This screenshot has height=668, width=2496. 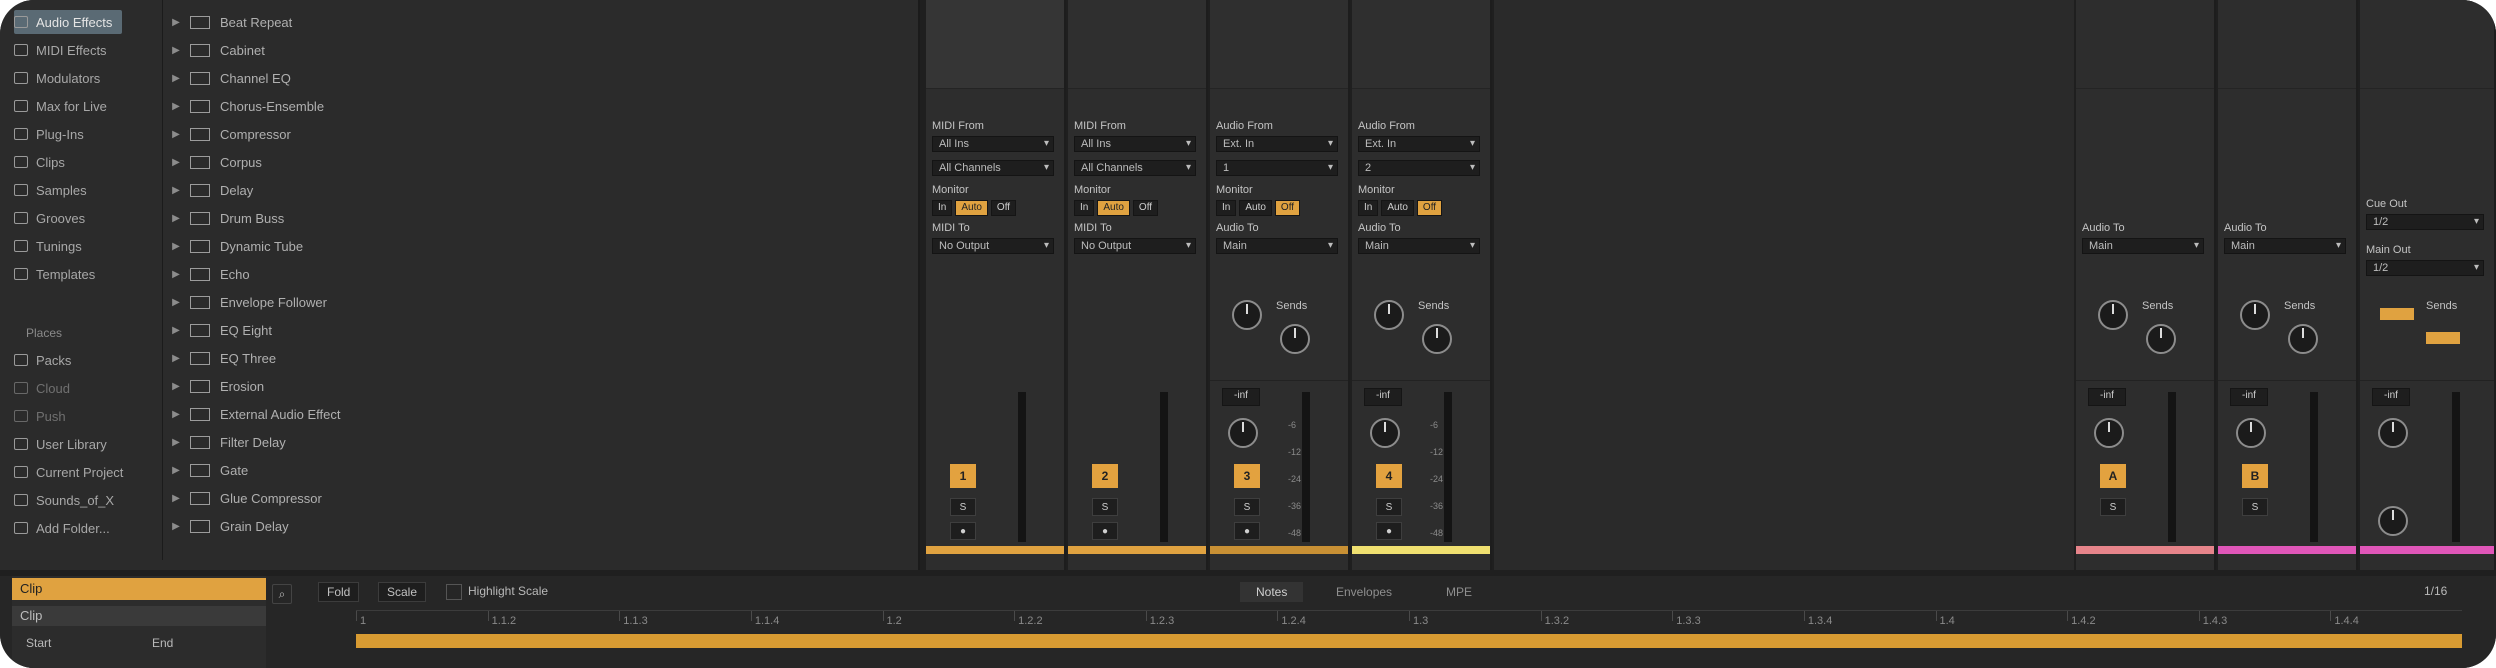 What do you see at coordinates (229, 22) in the screenshot?
I see `list-item: ▶ Beat Repeat` at bounding box center [229, 22].